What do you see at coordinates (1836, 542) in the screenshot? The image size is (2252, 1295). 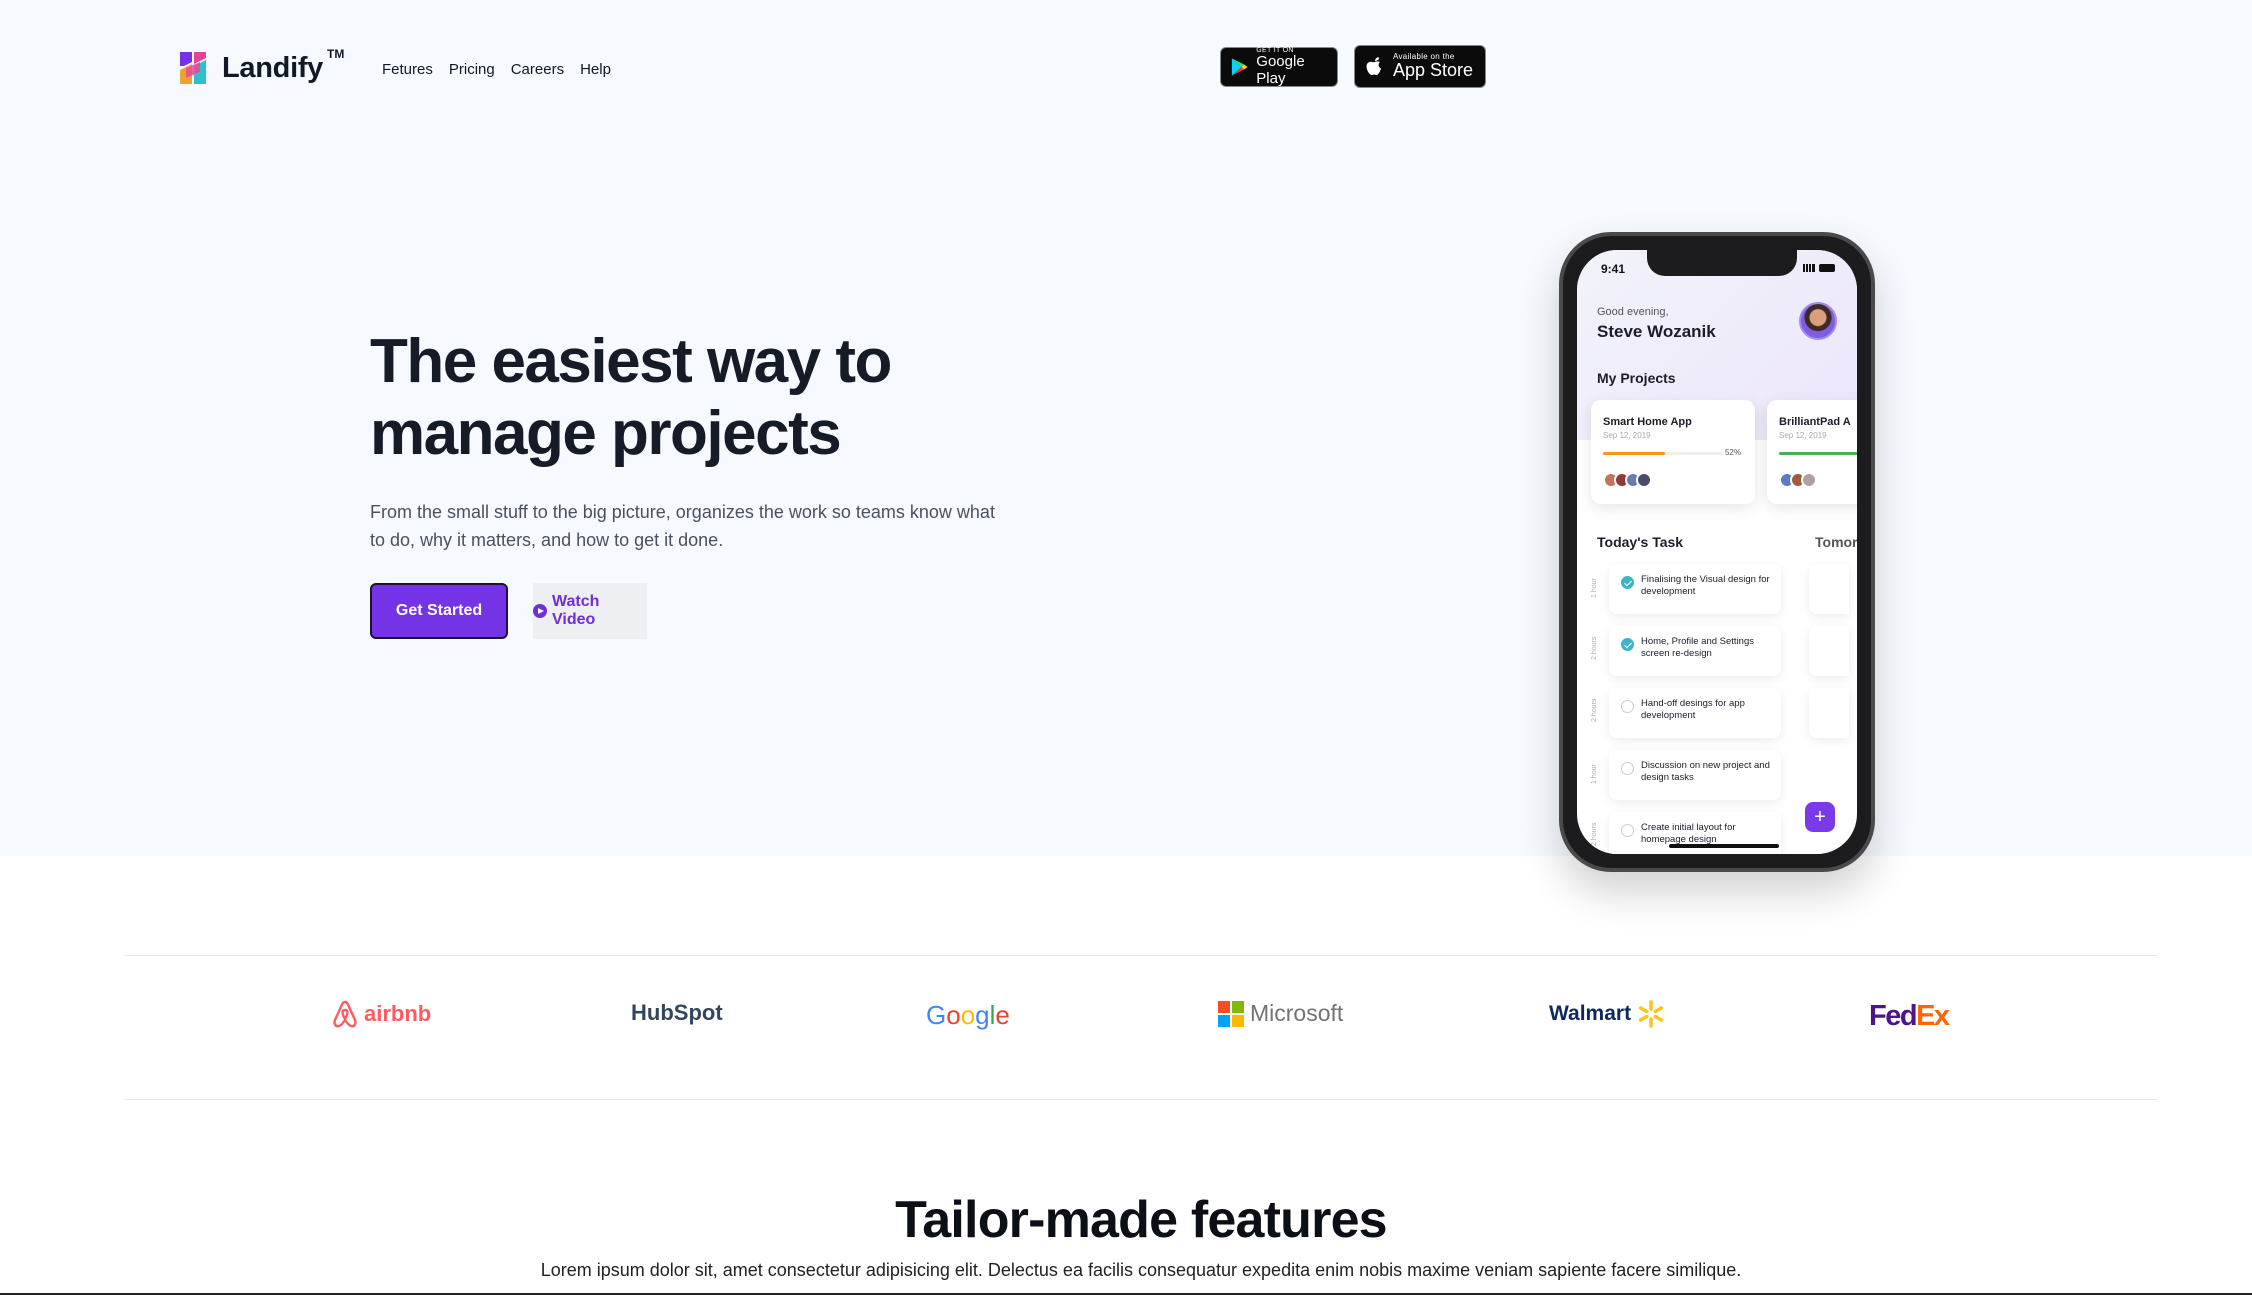 I see `tomorrow-title: Tomor` at bounding box center [1836, 542].